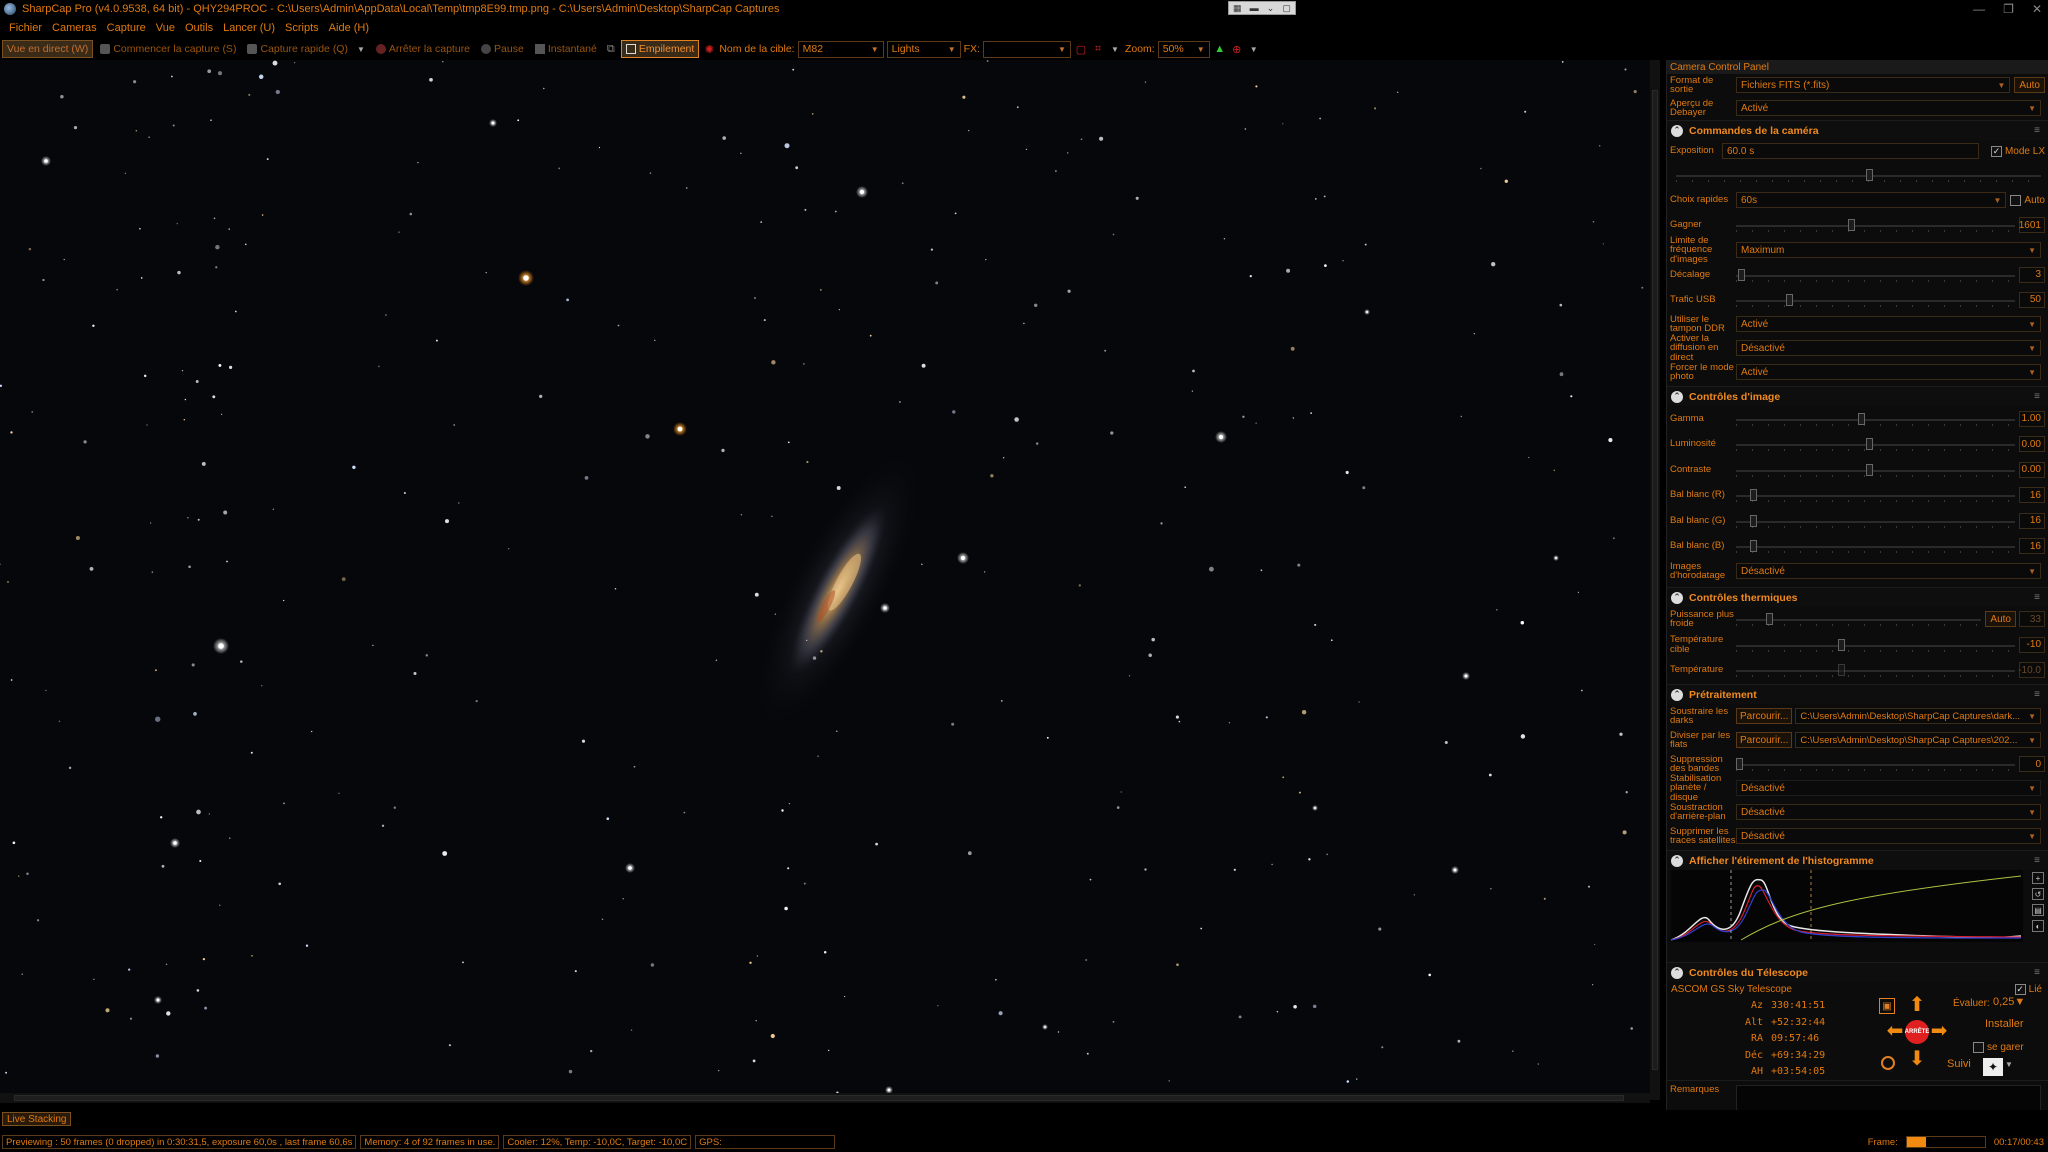 Image resolution: width=2048 pixels, height=1152 pixels. What do you see at coordinates (1888, 250) in the screenshot?
I see `frame-limit-select: Maximum ▼` at bounding box center [1888, 250].